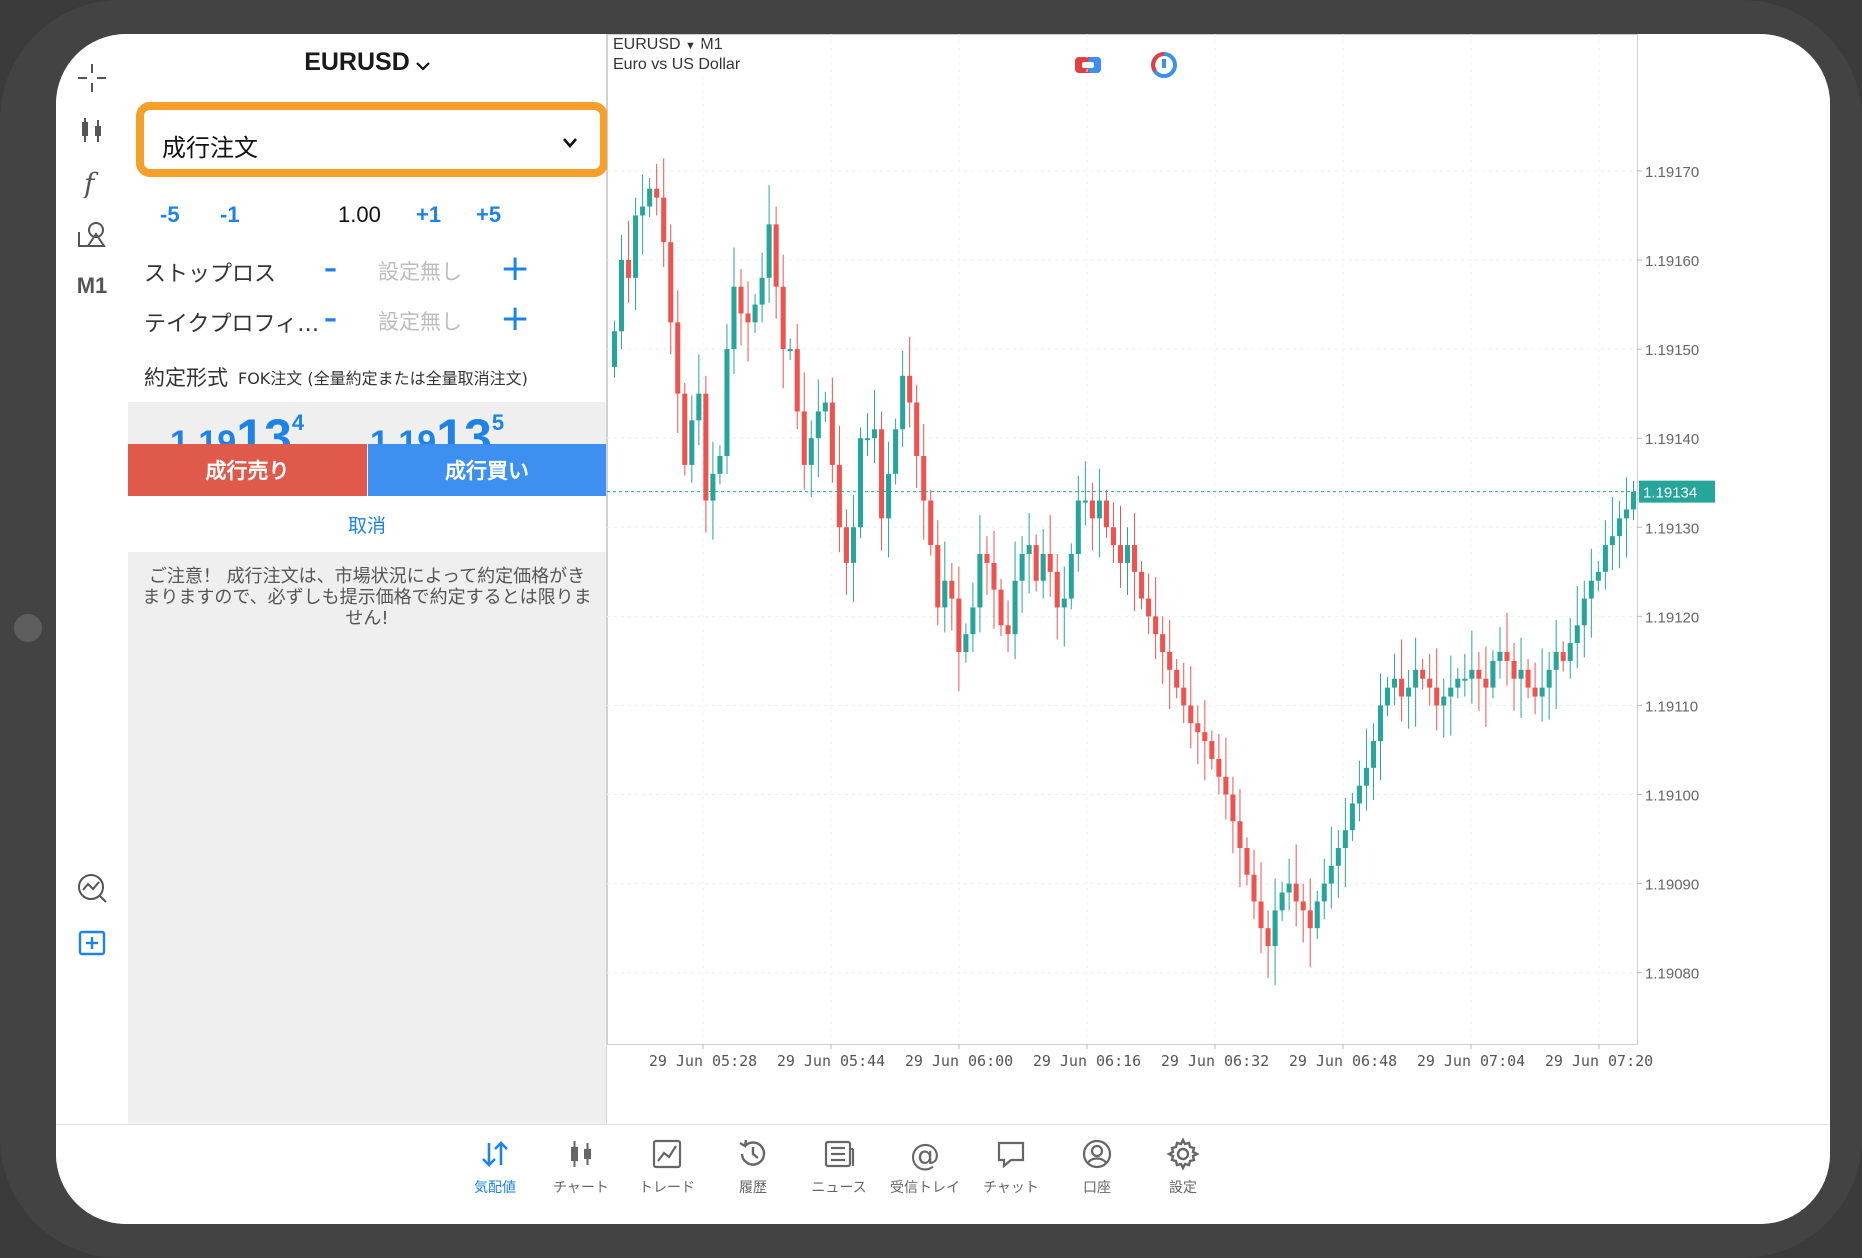 The image size is (1862, 1258). What do you see at coordinates (515, 318) in the screenshot?
I see `take-profit-plus-button: +` at bounding box center [515, 318].